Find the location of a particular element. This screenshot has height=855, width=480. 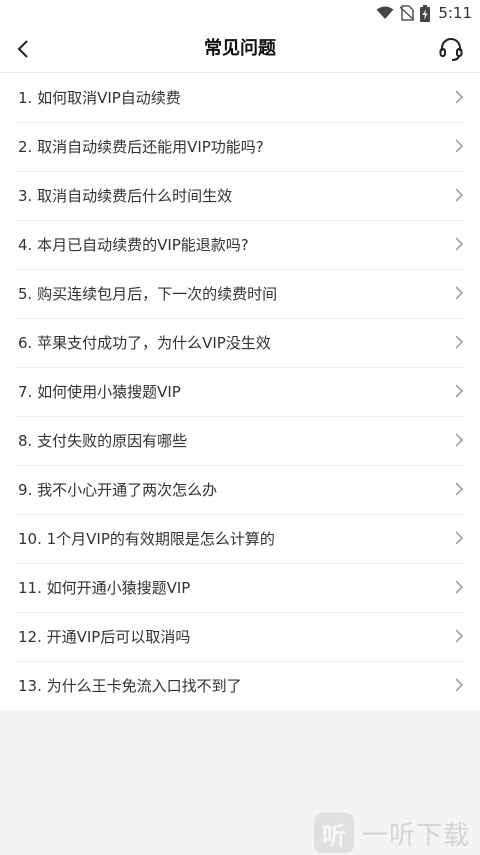

faq-item-label: 11. 如何开通小猿搜题VIP is located at coordinates (104, 588).